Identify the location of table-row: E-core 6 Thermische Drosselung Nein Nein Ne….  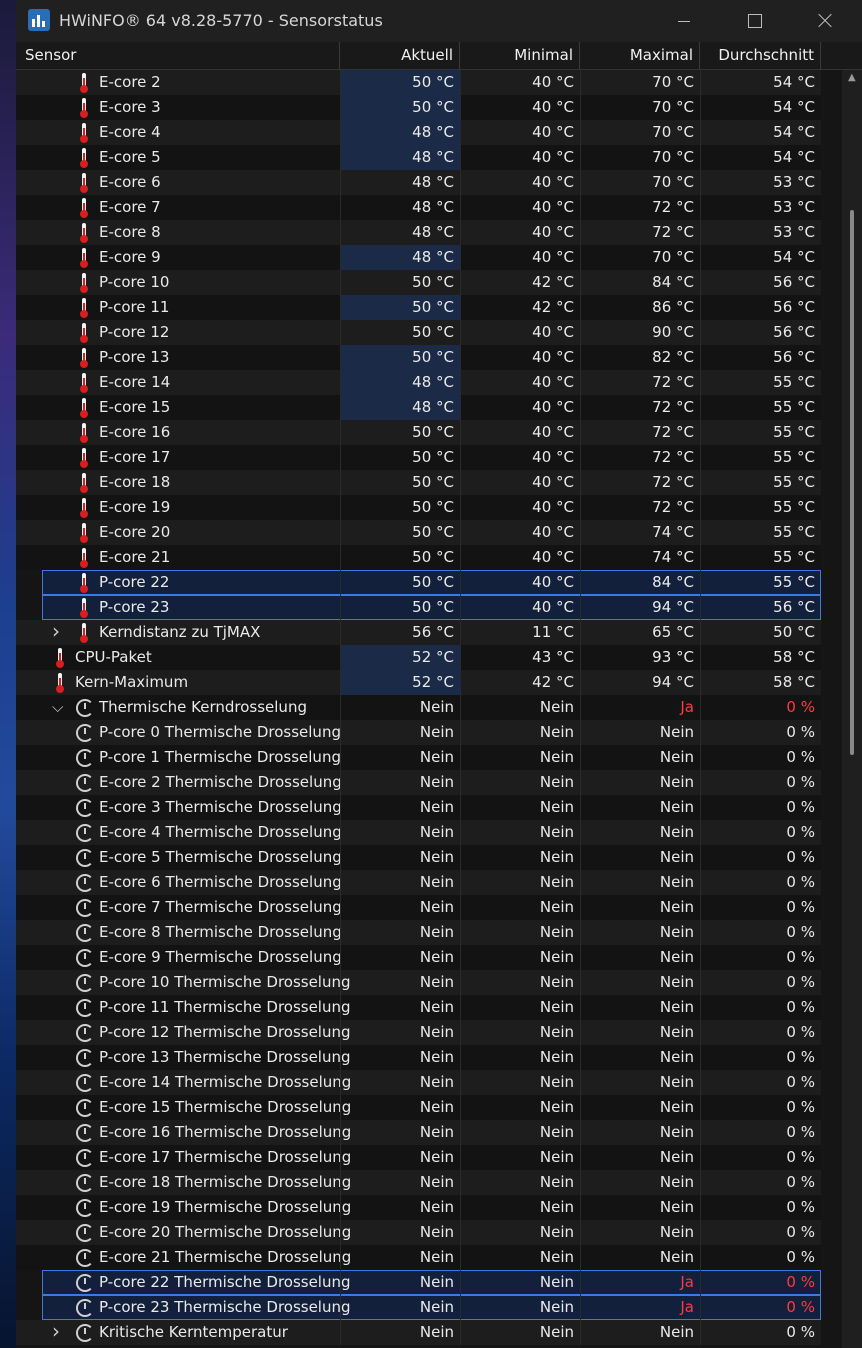
(418, 882).